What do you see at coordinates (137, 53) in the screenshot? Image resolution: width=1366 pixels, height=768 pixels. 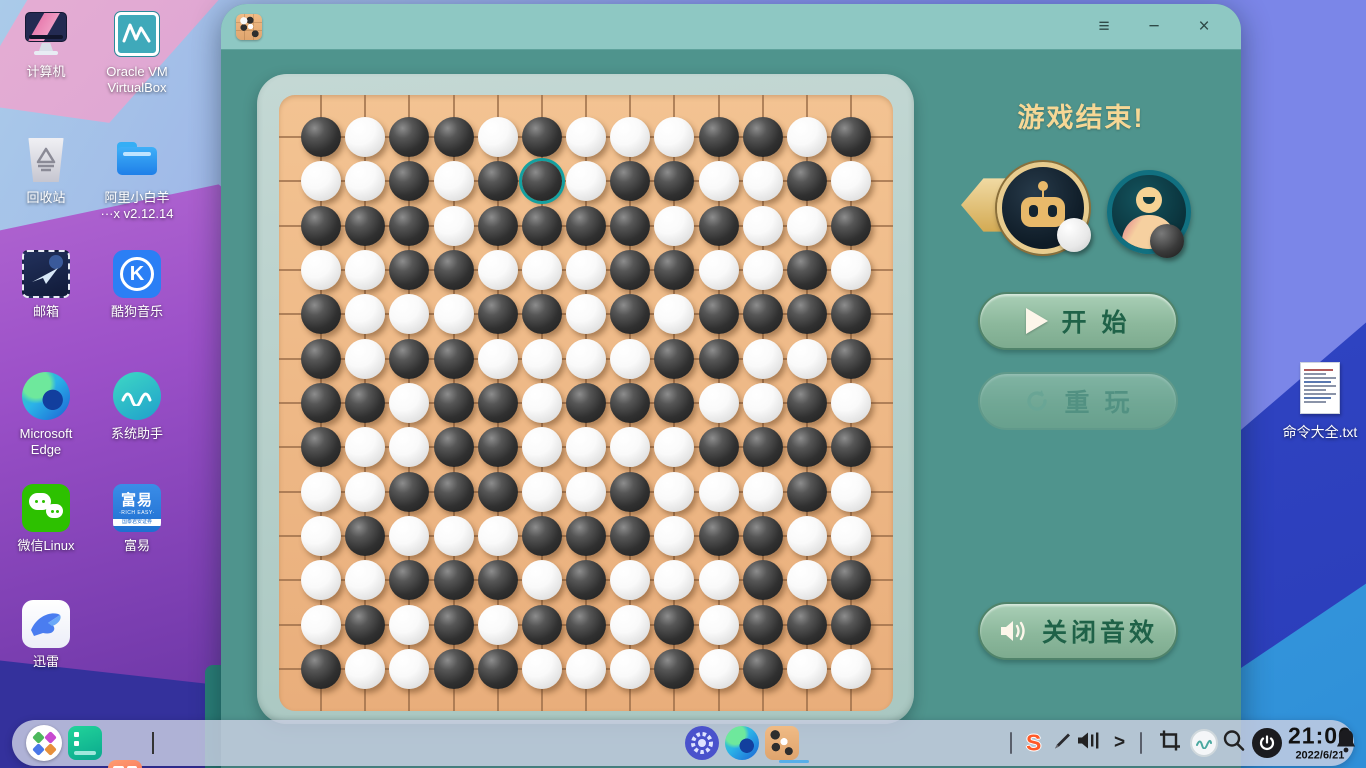 I see `desktop-icon-virtualbox: Oracle VM VirtualBox` at bounding box center [137, 53].